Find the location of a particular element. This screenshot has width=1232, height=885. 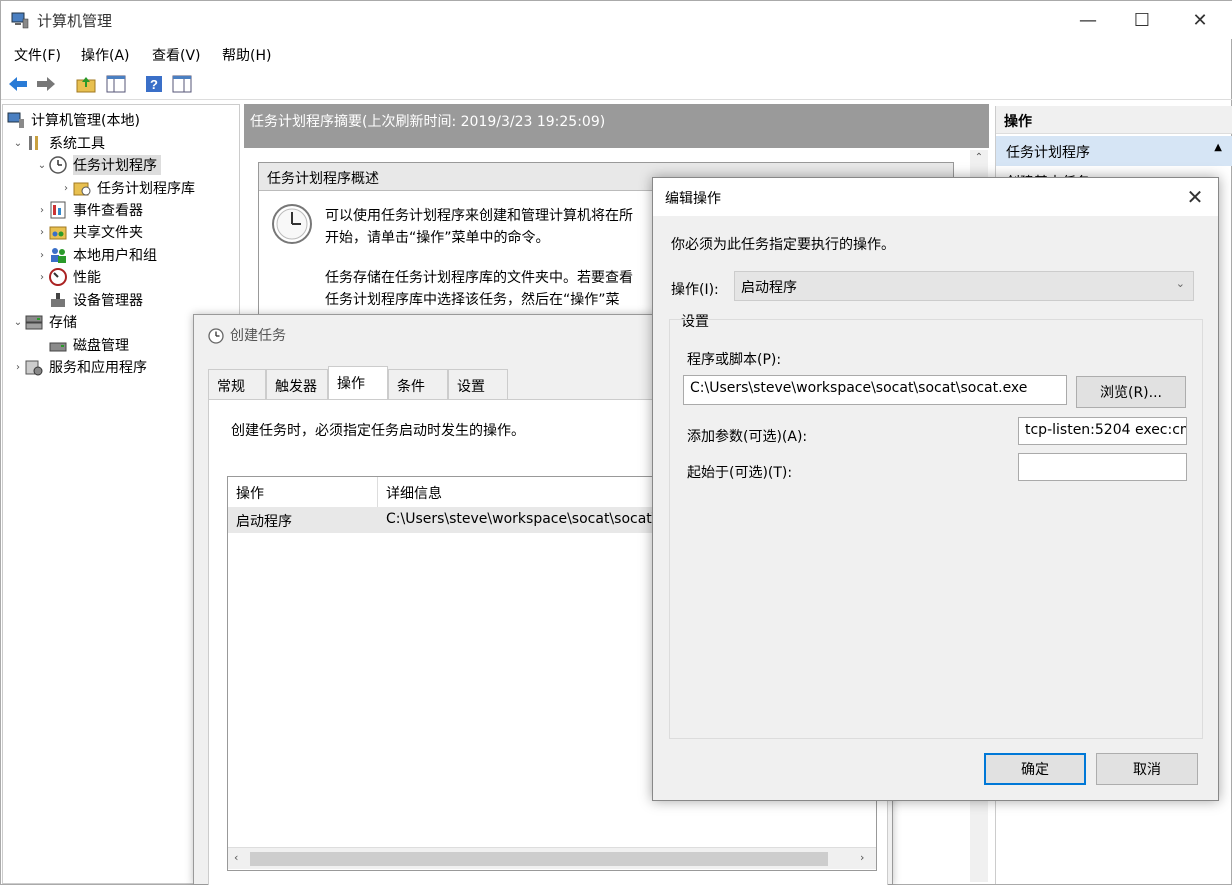

shared-folder-icon is located at coordinates (58, 232).